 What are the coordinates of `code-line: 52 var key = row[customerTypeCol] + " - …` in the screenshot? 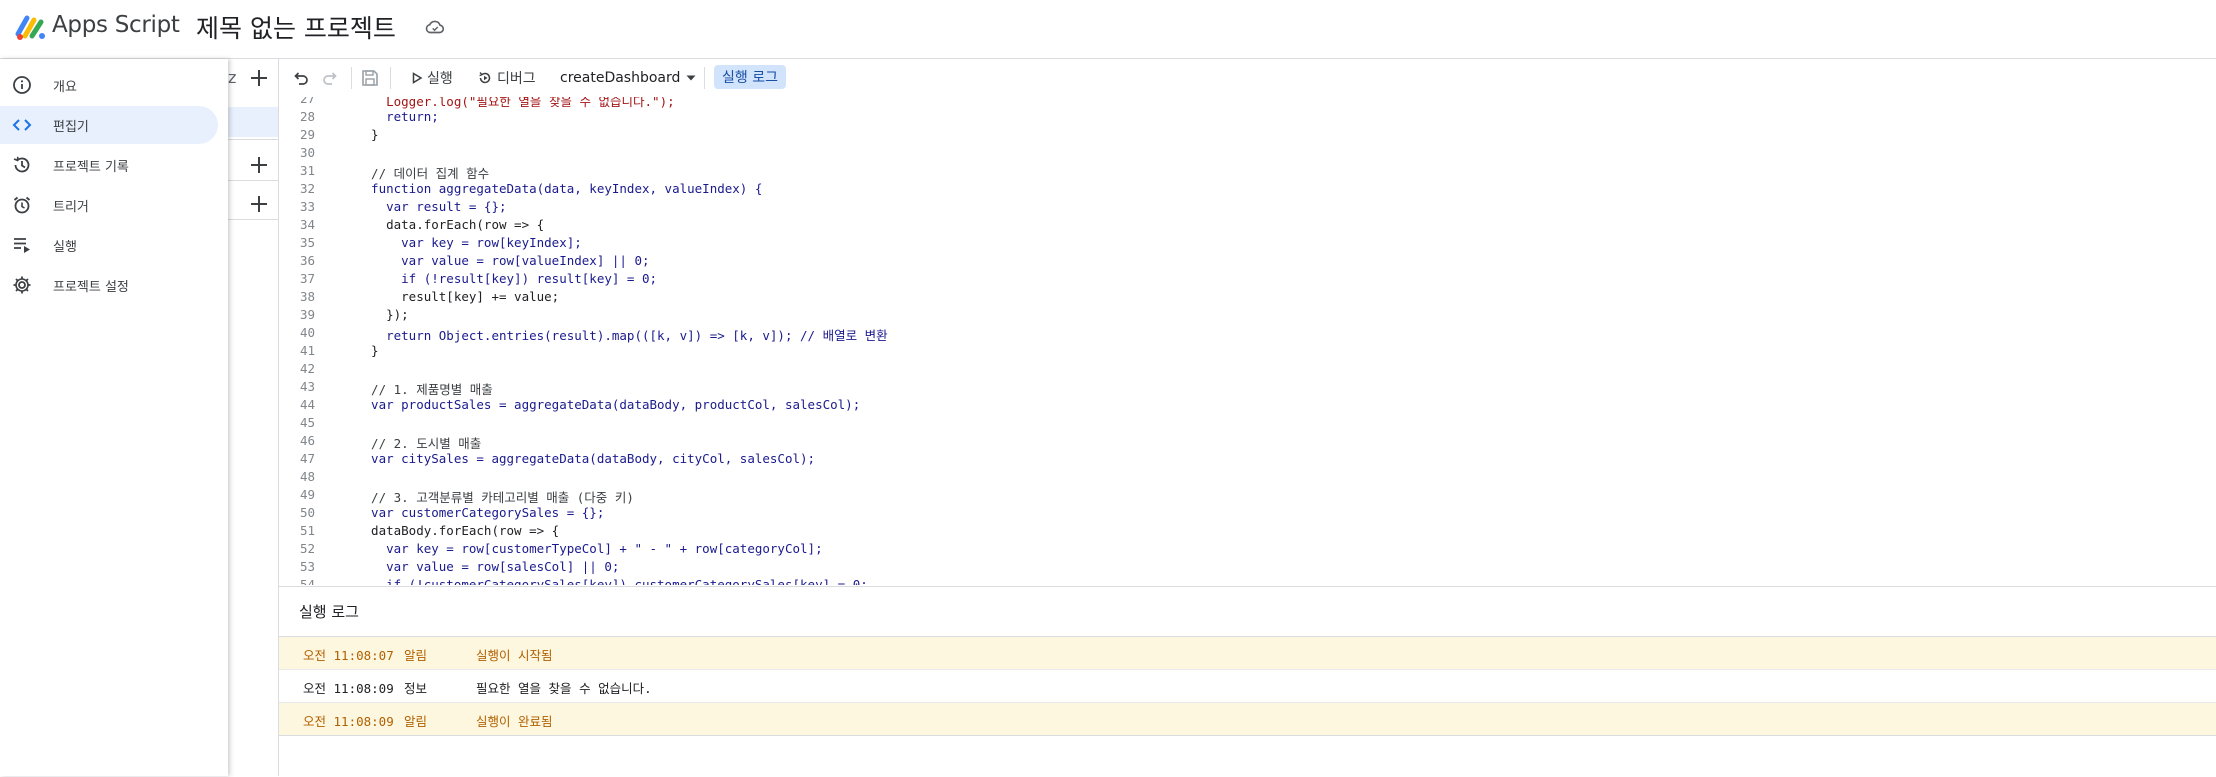 It's located at (1247, 550).